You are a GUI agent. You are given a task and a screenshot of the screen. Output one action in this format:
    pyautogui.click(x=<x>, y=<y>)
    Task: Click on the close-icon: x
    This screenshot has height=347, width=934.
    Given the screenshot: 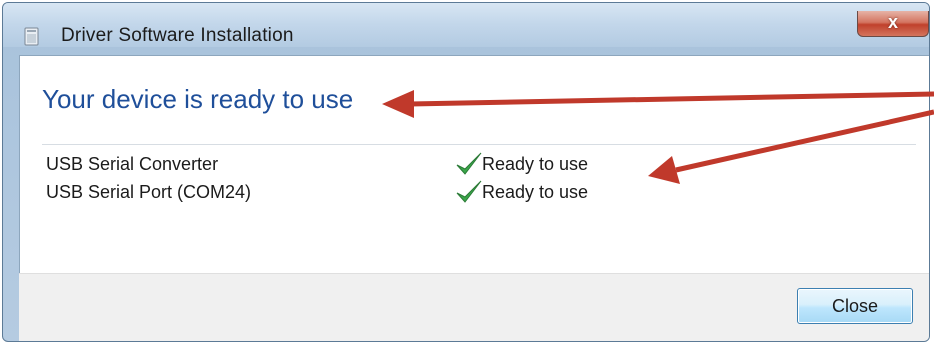 What is the action you would take?
    pyautogui.click(x=892, y=22)
    